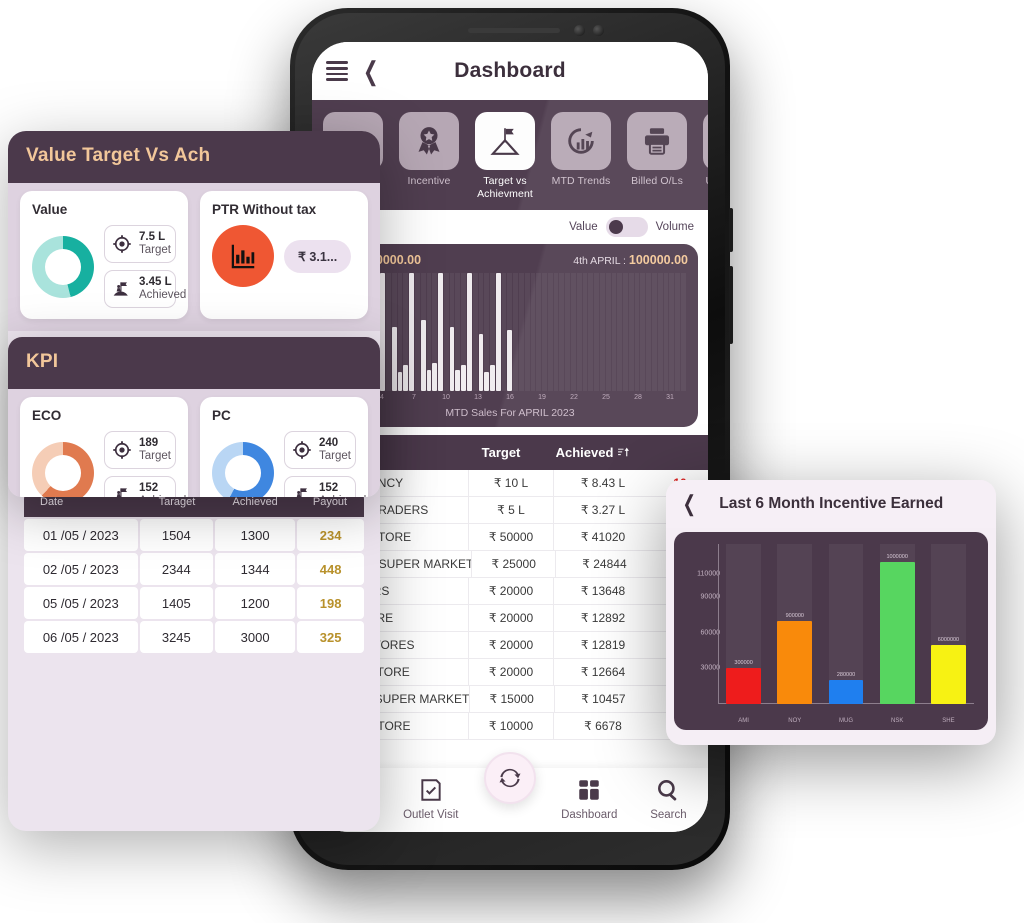 Image resolution: width=1024 pixels, height=923 pixels. What do you see at coordinates (511, 645) in the screenshot?
I see `cell-target: ₹ 20000` at bounding box center [511, 645].